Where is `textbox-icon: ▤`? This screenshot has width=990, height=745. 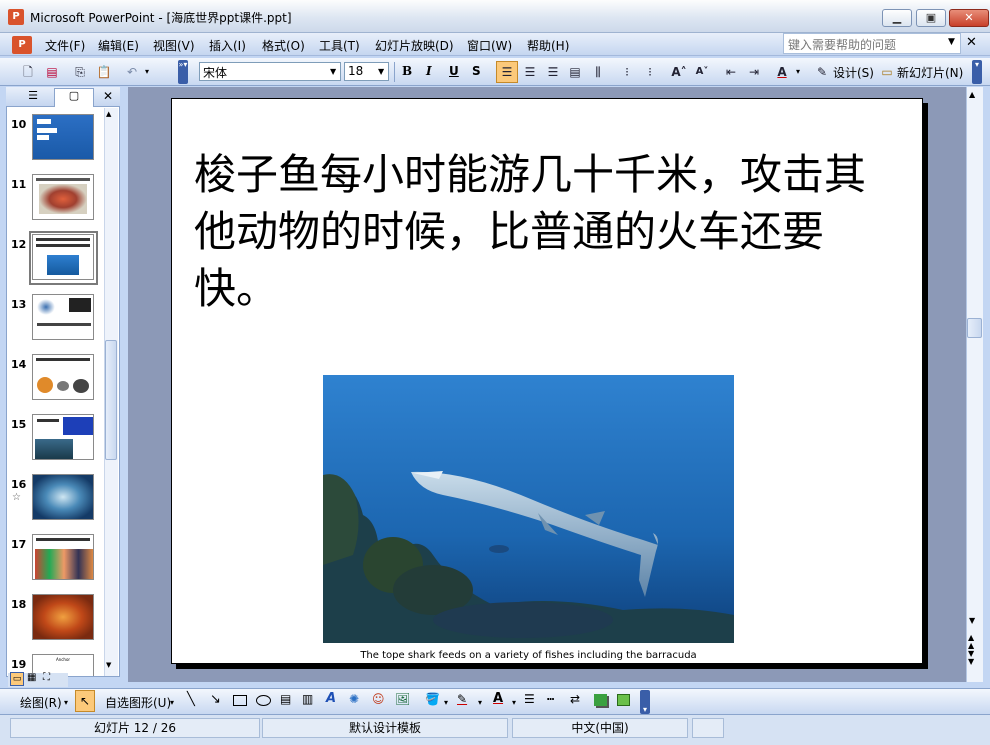 textbox-icon: ▤ is located at coordinates (285, 699).